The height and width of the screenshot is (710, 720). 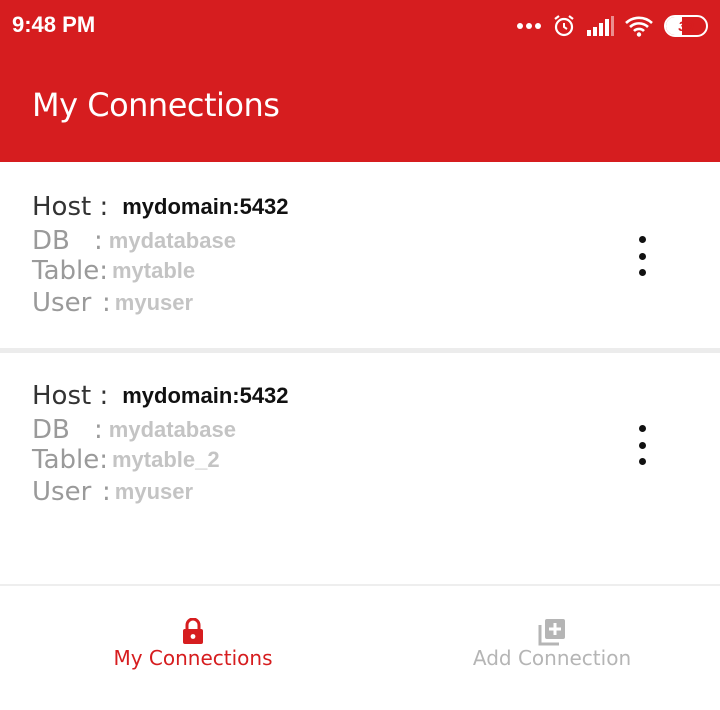 I want to click on table-value: mytable_2, so click(x=166, y=459).